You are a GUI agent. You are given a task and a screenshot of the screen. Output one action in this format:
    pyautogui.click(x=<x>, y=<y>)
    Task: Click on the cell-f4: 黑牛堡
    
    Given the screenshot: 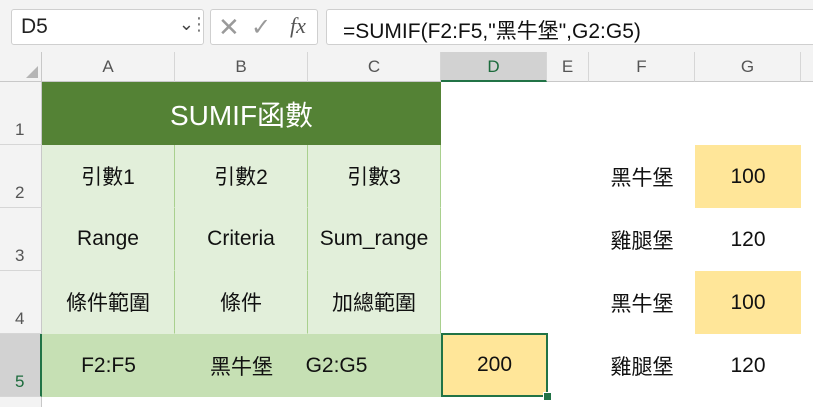 What is the action you would take?
    pyautogui.click(x=642, y=302)
    